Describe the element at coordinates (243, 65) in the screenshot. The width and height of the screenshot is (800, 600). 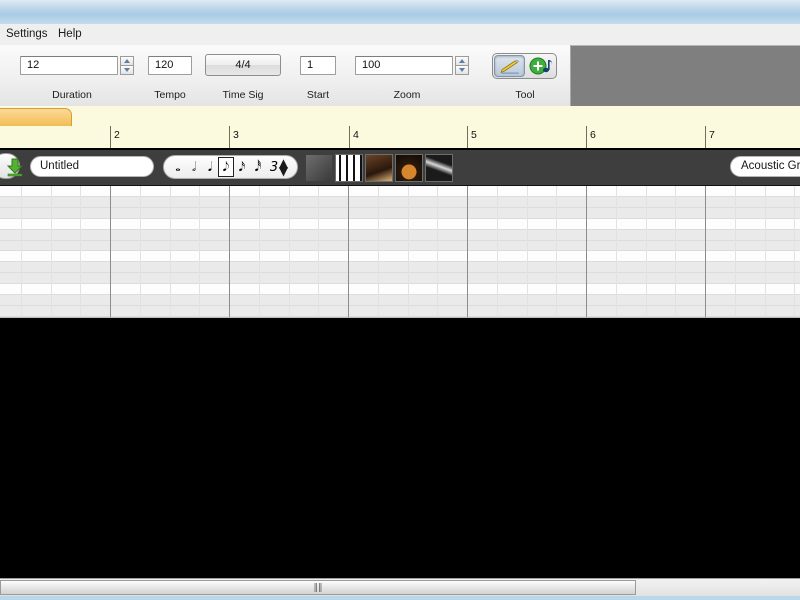
I see `time-signature-button: 4/4` at that location.